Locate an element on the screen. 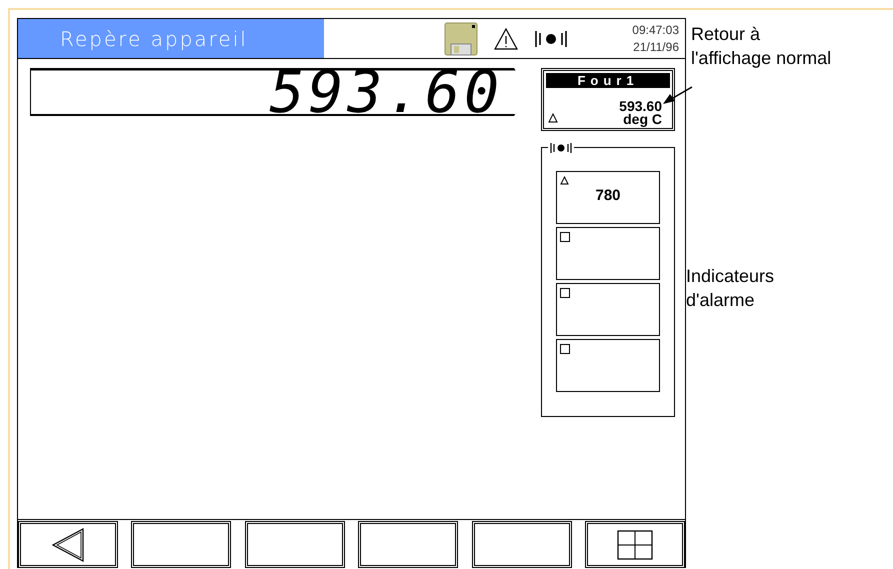  annotation-text: Indicateurs d'alarme is located at coordinates (730, 288).